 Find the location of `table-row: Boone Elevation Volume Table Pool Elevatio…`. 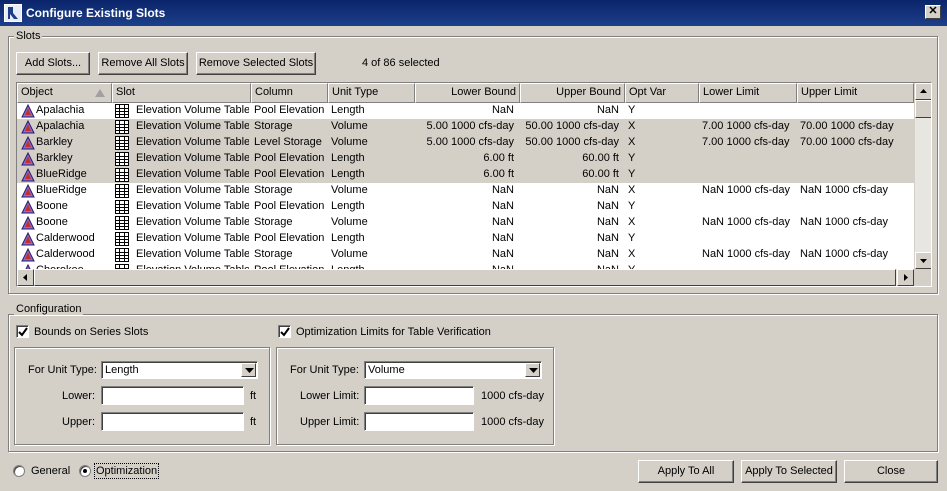

table-row: Boone Elevation Volume Table Pool Elevatio… is located at coordinates (465, 207).